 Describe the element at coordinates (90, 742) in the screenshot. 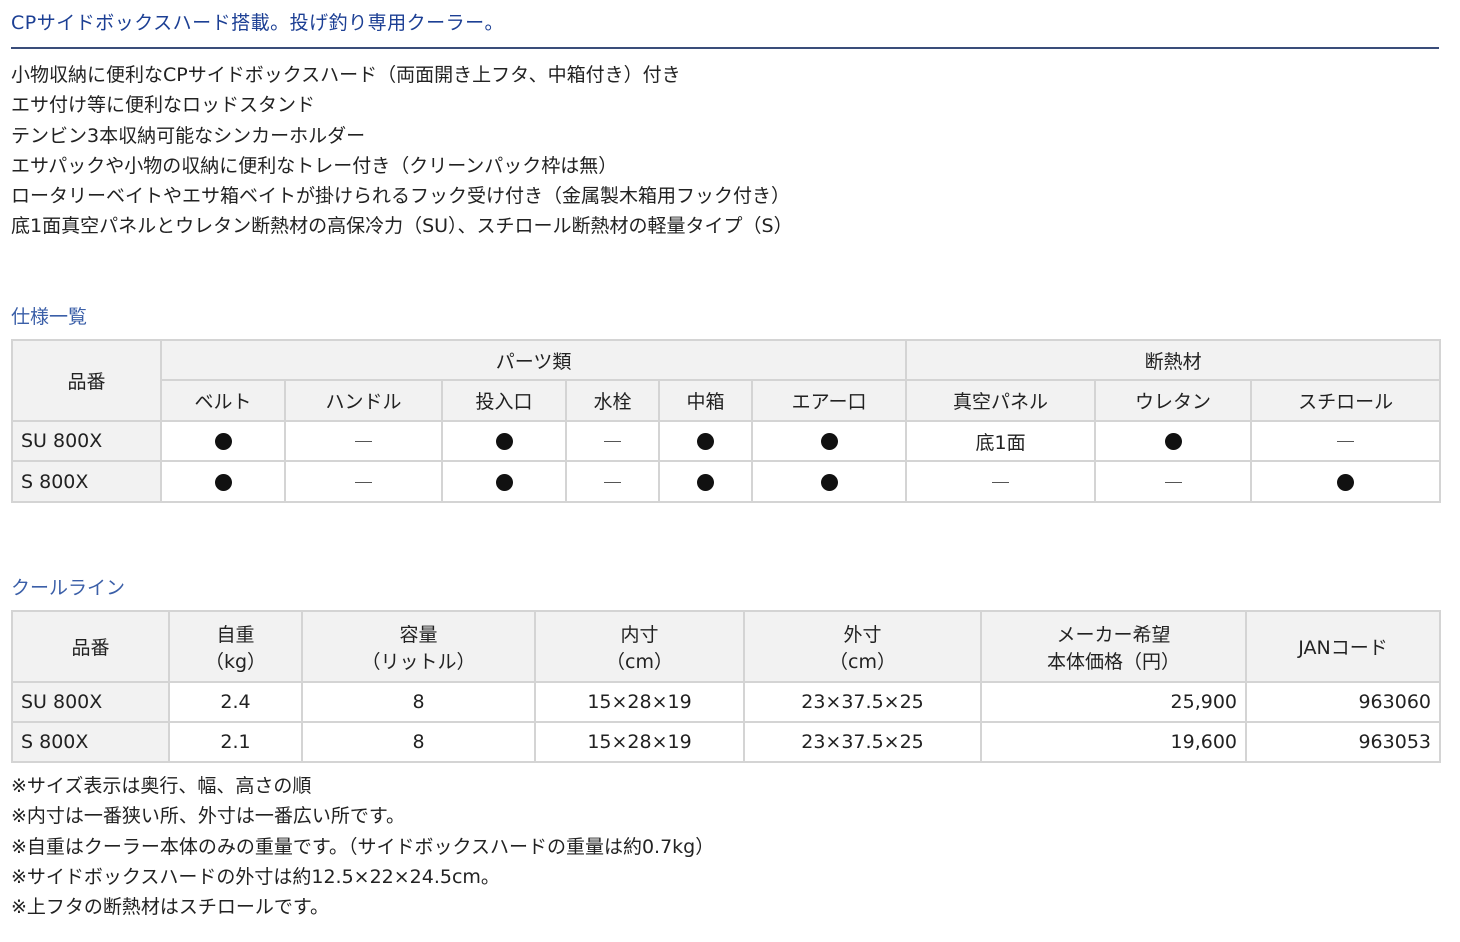

I see `cool-model-cell: S 800X` at that location.